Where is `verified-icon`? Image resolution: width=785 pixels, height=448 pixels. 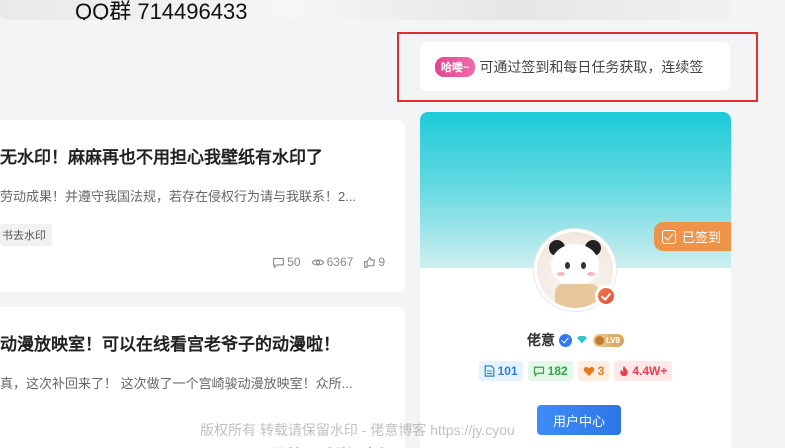 verified-icon is located at coordinates (565, 340).